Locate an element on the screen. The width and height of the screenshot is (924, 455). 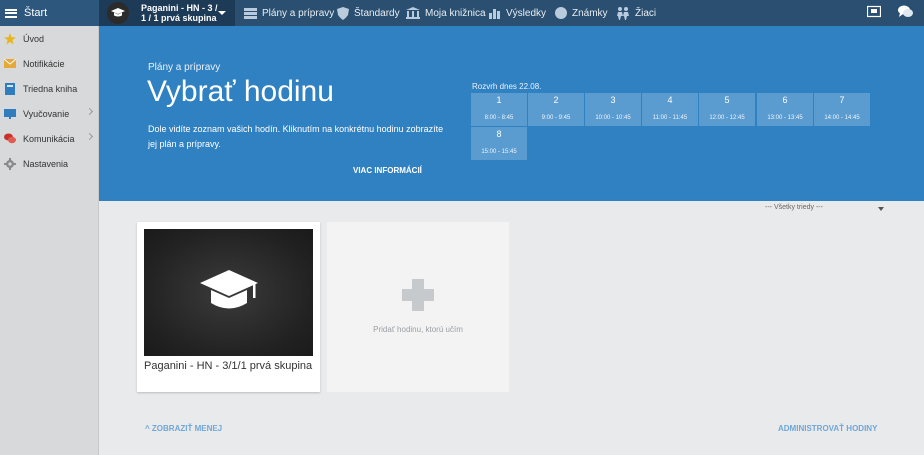
nav-plans: Plány a prípravy is located at coordinates (289, 13).